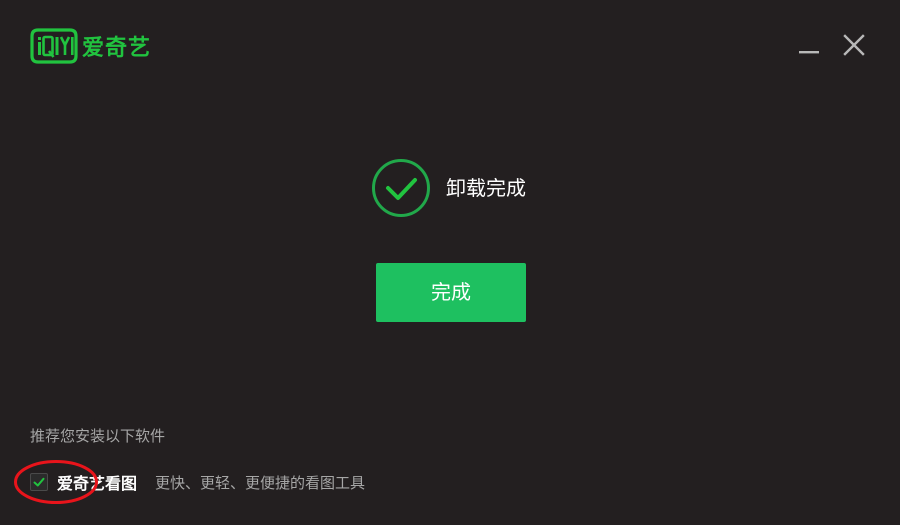 Image resolution: width=900 pixels, height=525 pixels. I want to click on recommend-product-description: 更快、更轻、更便捷的看图工具, so click(260, 482).